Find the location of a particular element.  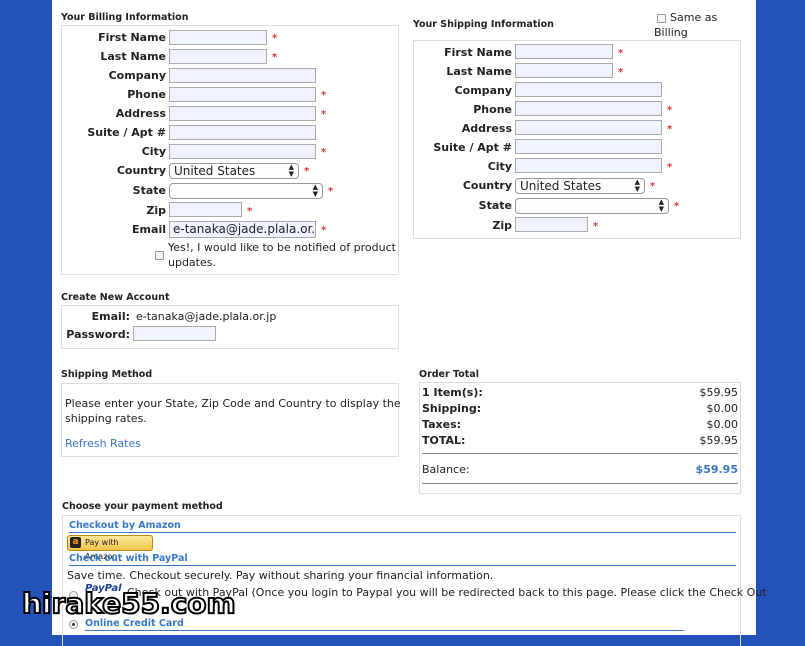

account-title: Create New Account is located at coordinates (115, 297).